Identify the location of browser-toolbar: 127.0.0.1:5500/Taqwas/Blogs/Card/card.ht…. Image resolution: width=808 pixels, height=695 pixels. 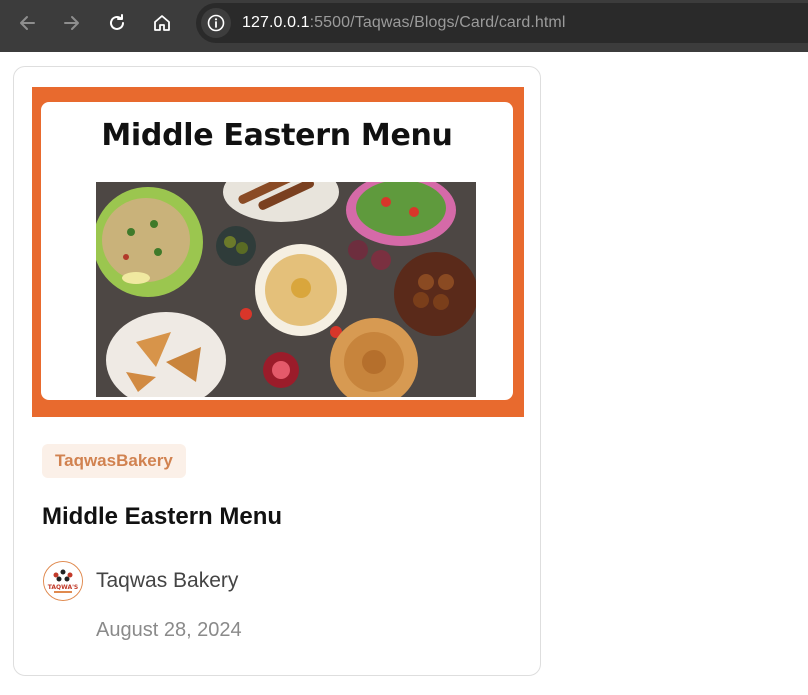
(404, 26).